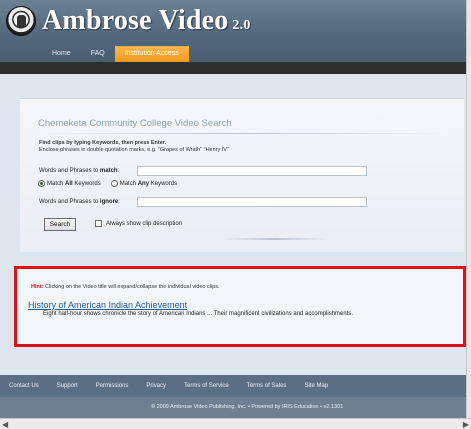 This screenshot has height=429, width=471. What do you see at coordinates (79, 202) in the screenshot?
I see `ignore-field-label: Words and Phrases to ignore:` at bounding box center [79, 202].